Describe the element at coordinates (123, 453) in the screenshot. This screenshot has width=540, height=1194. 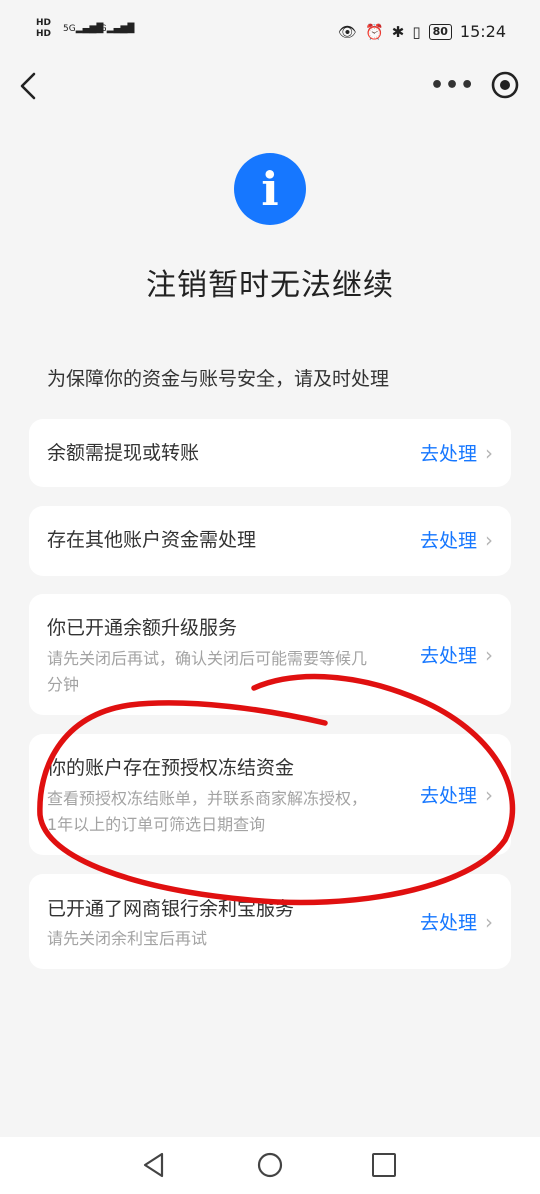
I see `task-title: 余额需提现或转账` at that location.